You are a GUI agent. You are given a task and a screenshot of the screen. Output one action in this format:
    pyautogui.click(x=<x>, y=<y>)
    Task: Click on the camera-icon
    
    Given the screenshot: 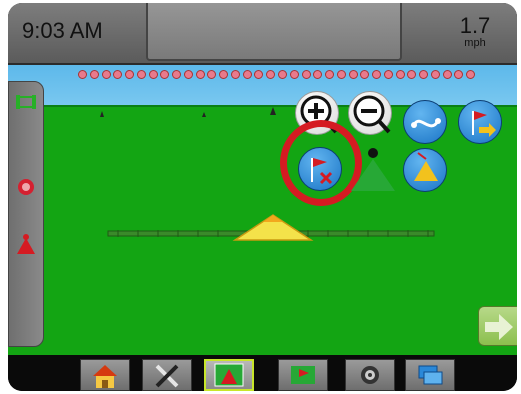 What is the action you would take?
    pyautogui.click(x=370, y=375)
    